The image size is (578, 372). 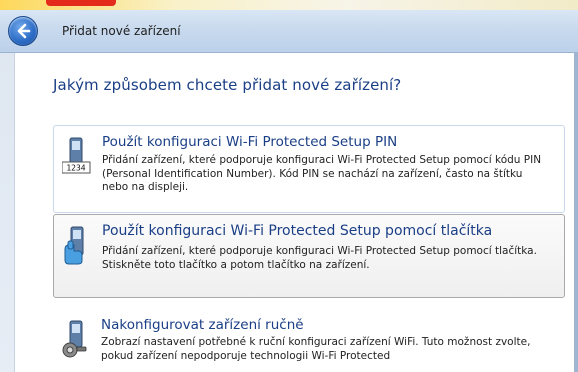 What do you see at coordinates (77, 245) in the screenshot?
I see `push-button-device-icon` at bounding box center [77, 245].